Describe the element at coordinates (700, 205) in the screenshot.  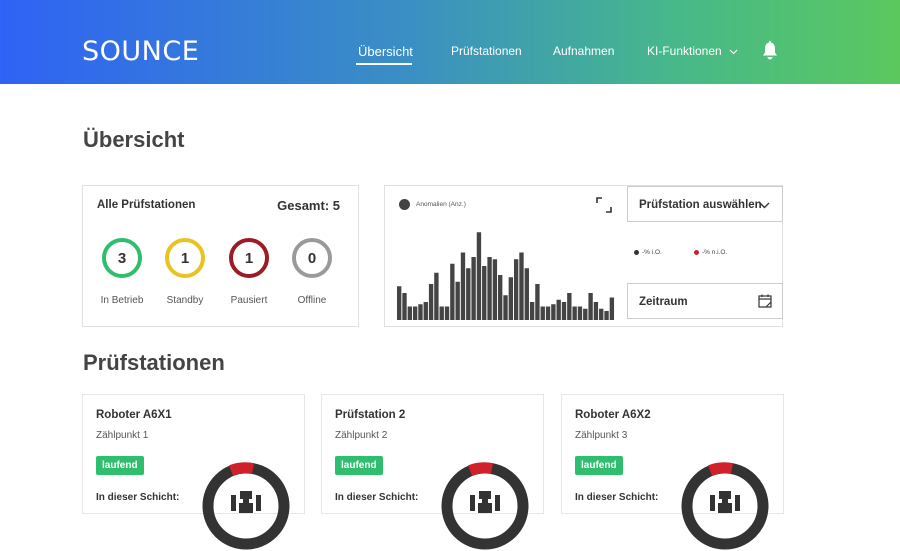
I see `station-select-label: Prüfstation auswählen` at that location.